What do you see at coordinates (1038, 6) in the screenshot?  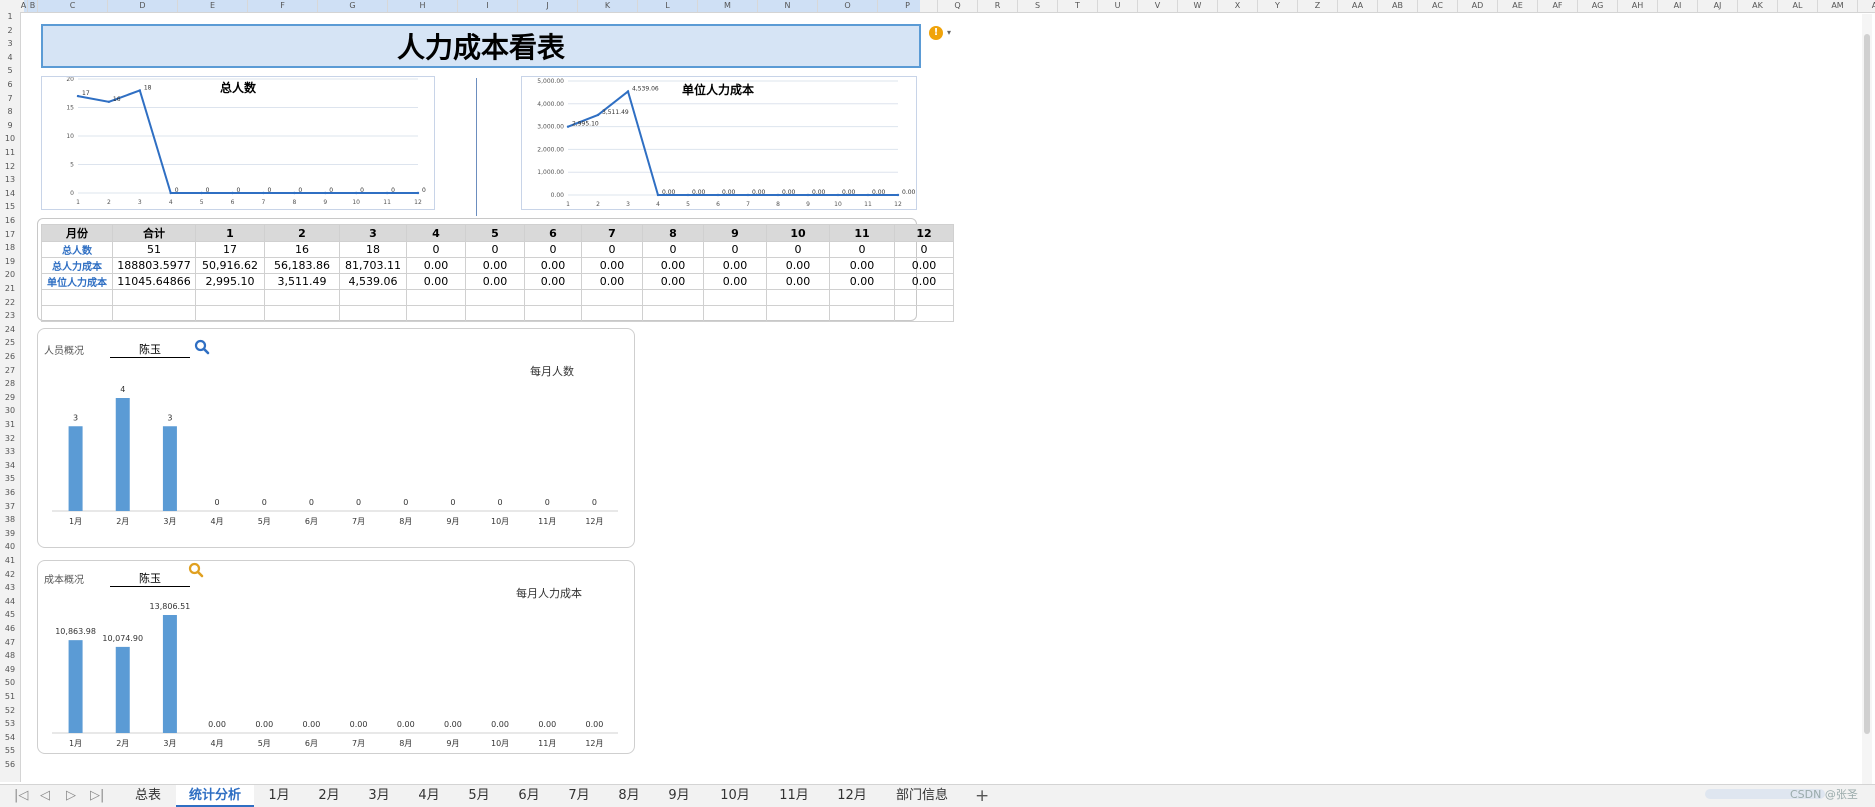 I see `column-header-S: S` at bounding box center [1038, 6].